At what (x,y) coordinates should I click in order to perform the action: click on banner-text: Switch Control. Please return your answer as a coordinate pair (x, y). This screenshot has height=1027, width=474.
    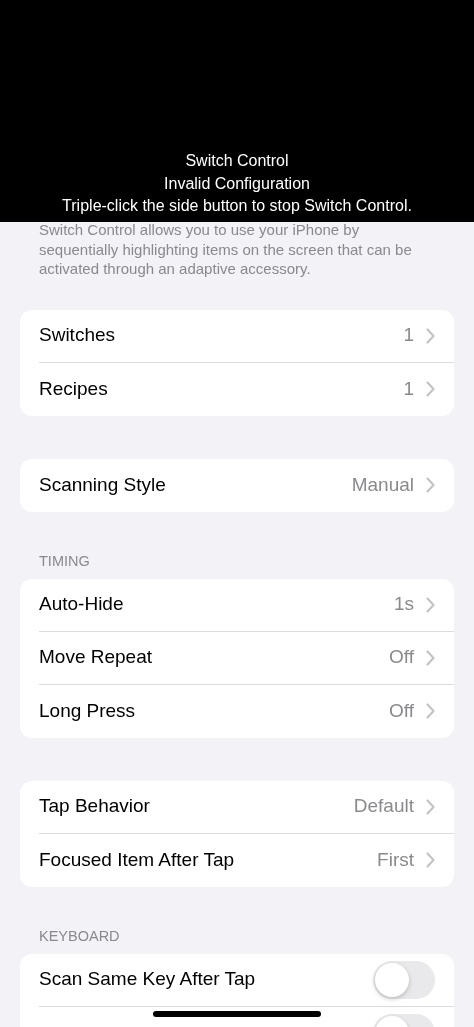
    Looking at the image, I should click on (237, 161).